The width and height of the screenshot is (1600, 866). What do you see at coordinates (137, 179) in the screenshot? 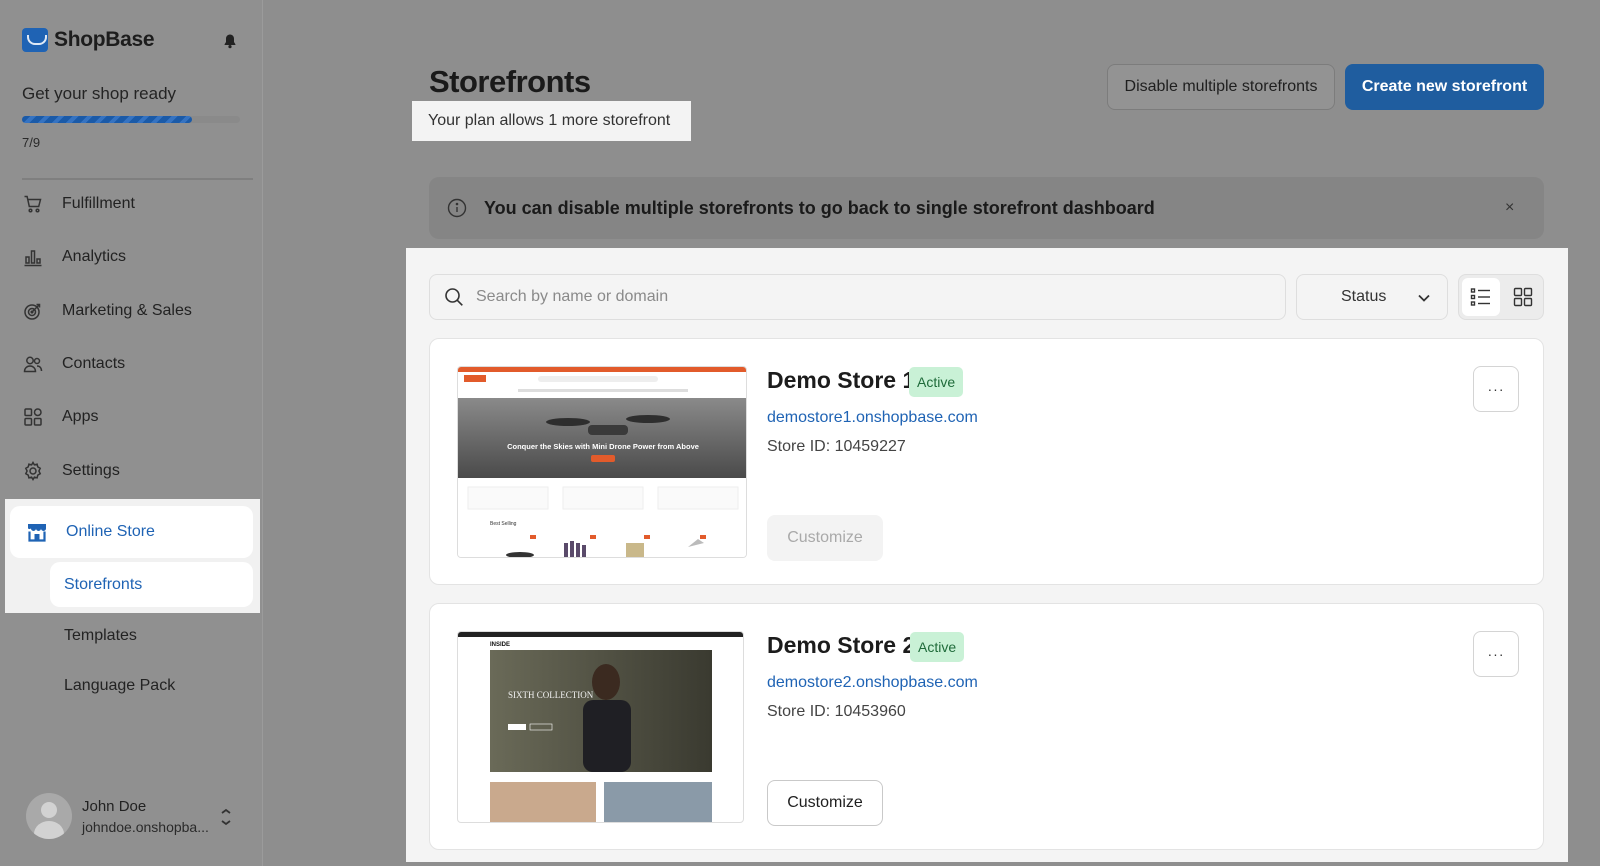
I see `sidebar-divider` at bounding box center [137, 179].